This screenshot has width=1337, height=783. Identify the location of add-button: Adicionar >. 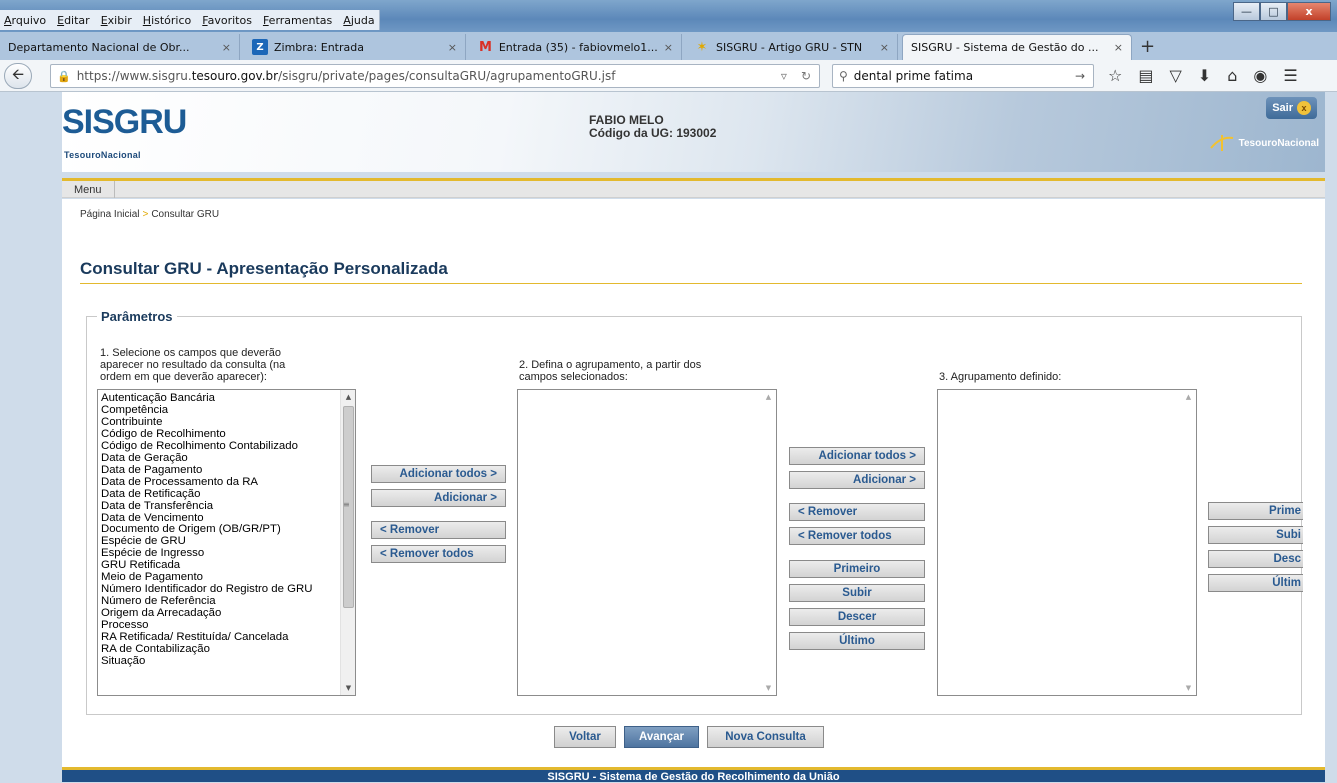
(438, 498).